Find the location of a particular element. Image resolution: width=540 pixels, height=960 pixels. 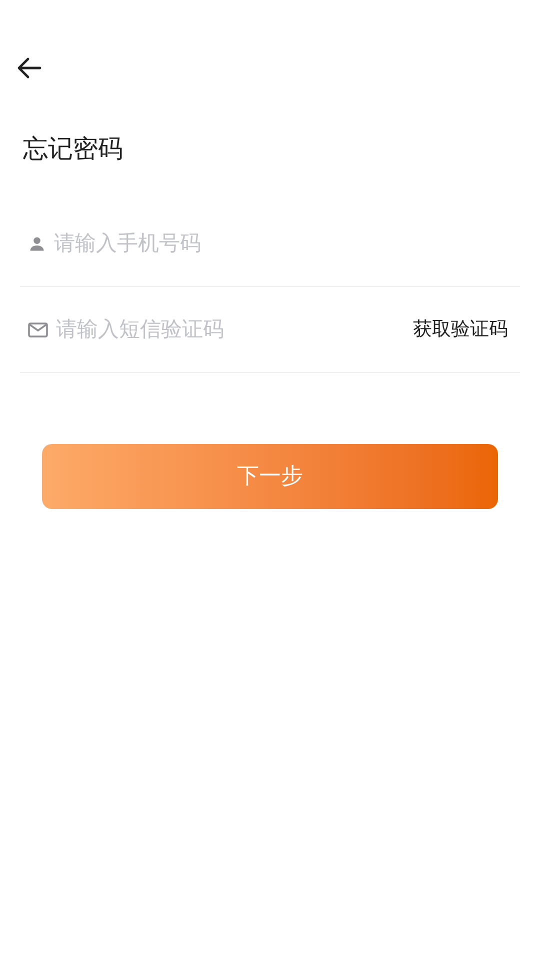

page-title: 忘记密码 is located at coordinates (73, 148).